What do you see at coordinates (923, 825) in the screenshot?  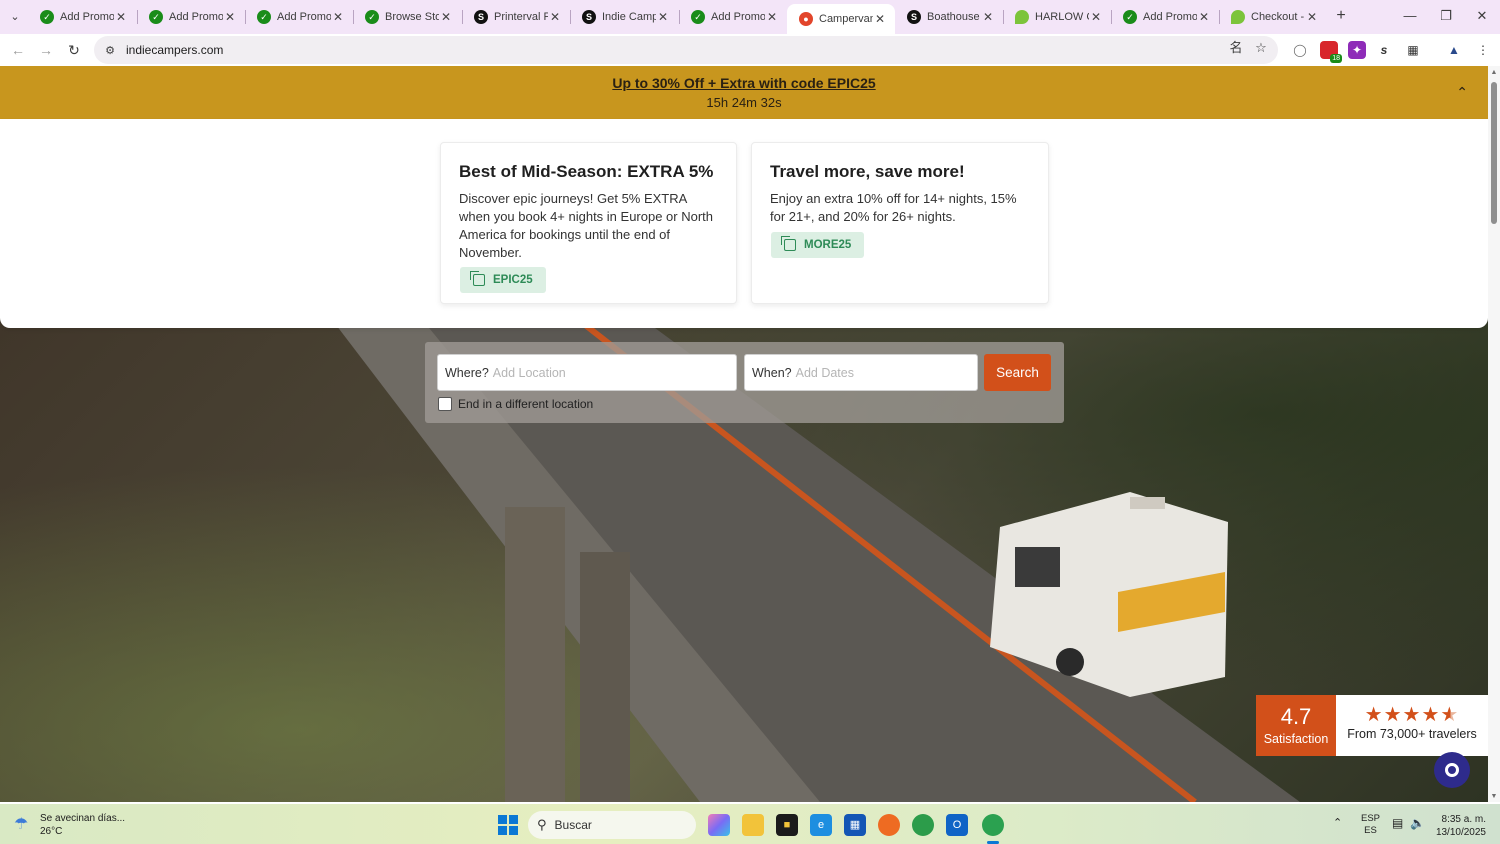 I see `chrome-icon` at bounding box center [923, 825].